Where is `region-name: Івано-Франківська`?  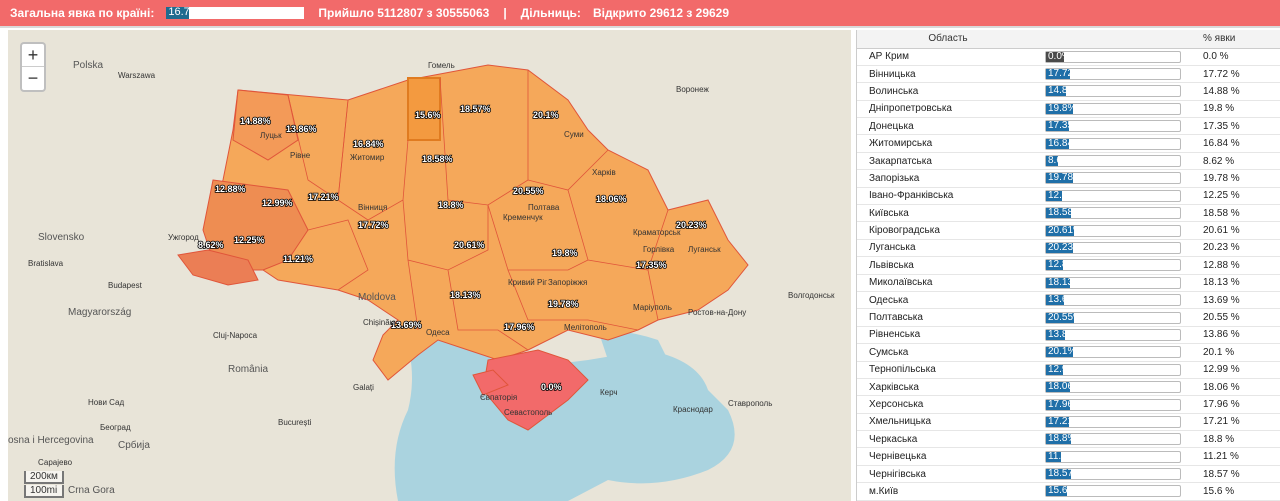
region-name: Івано-Франківська is located at coordinates (948, 196).